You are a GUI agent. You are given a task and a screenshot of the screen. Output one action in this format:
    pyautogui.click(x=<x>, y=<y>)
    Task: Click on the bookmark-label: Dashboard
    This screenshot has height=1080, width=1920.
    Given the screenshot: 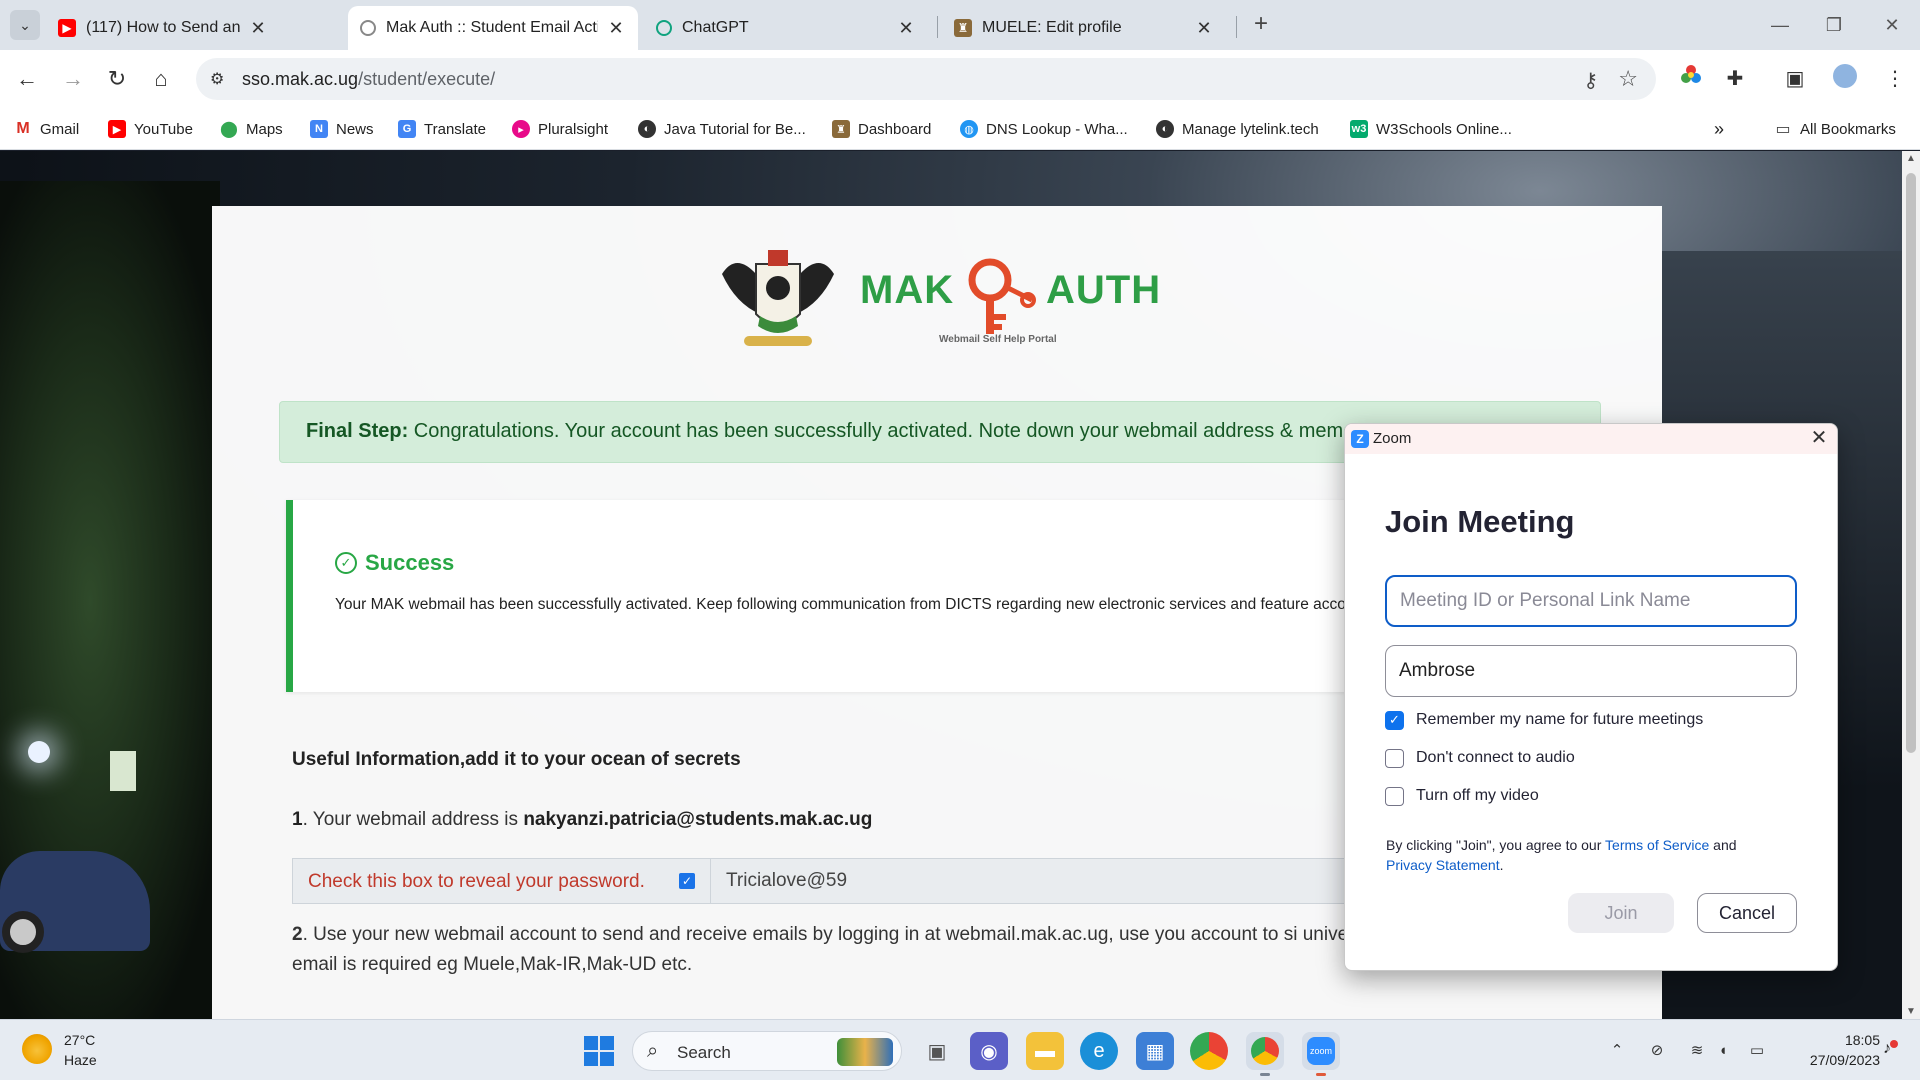 What is the action you would take?
    pyautogui.click(x=895, y=129)
    